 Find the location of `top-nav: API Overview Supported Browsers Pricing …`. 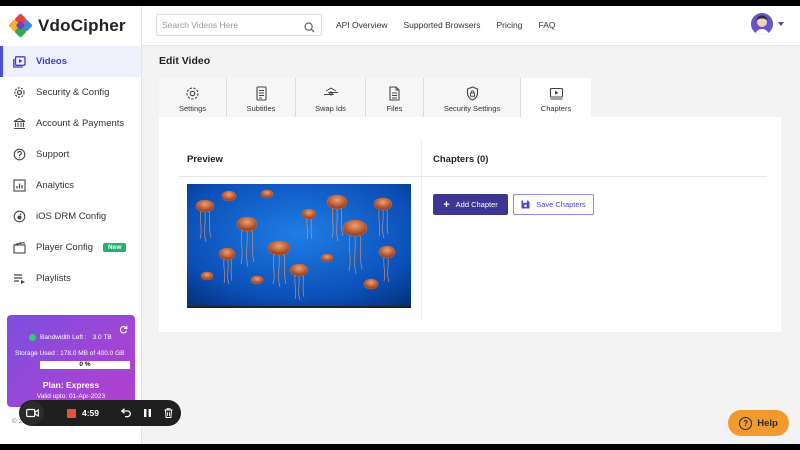

top-nav: API Overview Supported Browsers Pricing … is located at coordinates (454, 25).